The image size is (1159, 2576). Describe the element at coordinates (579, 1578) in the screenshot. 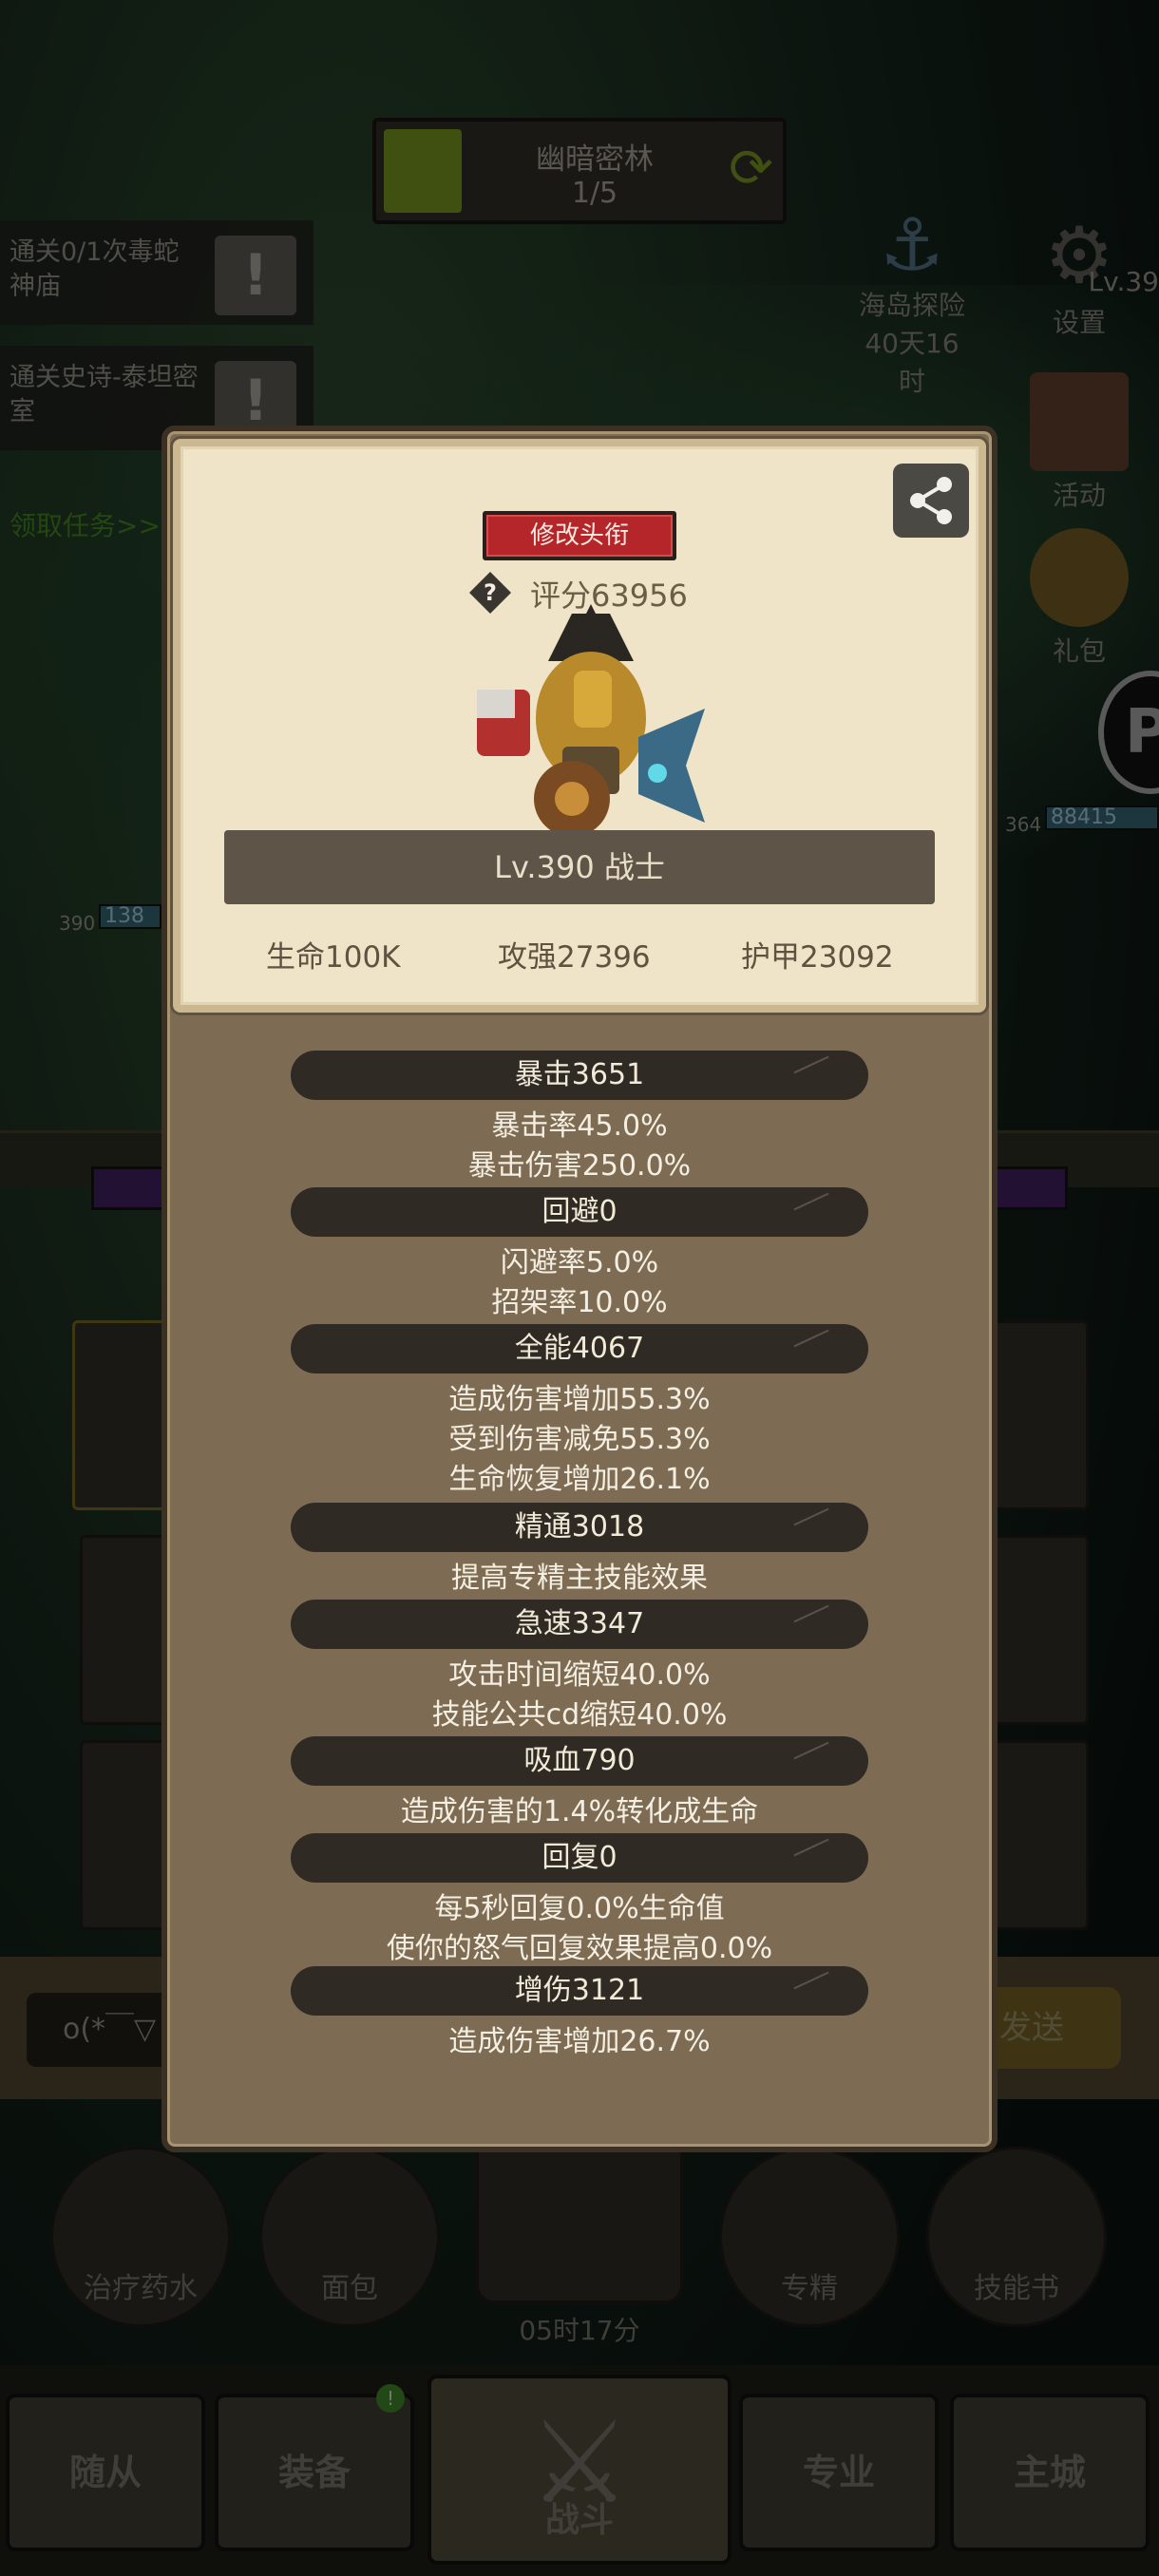

I see `stat-line: 提高专精主技能效果` at that location.